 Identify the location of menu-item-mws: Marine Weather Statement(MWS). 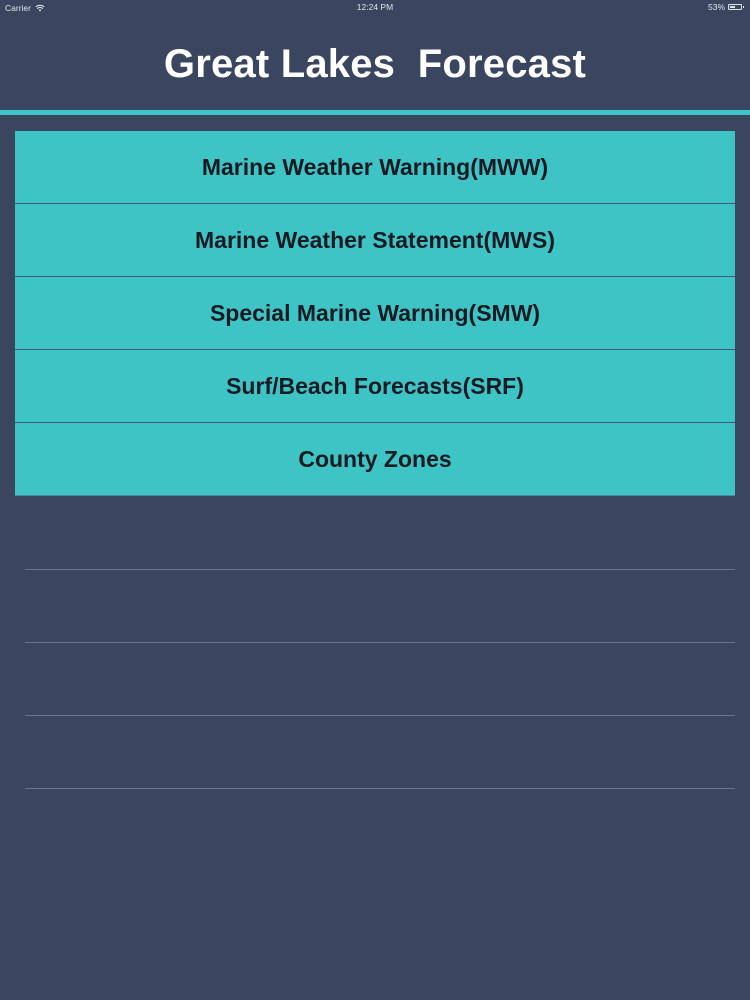
(375, 240).